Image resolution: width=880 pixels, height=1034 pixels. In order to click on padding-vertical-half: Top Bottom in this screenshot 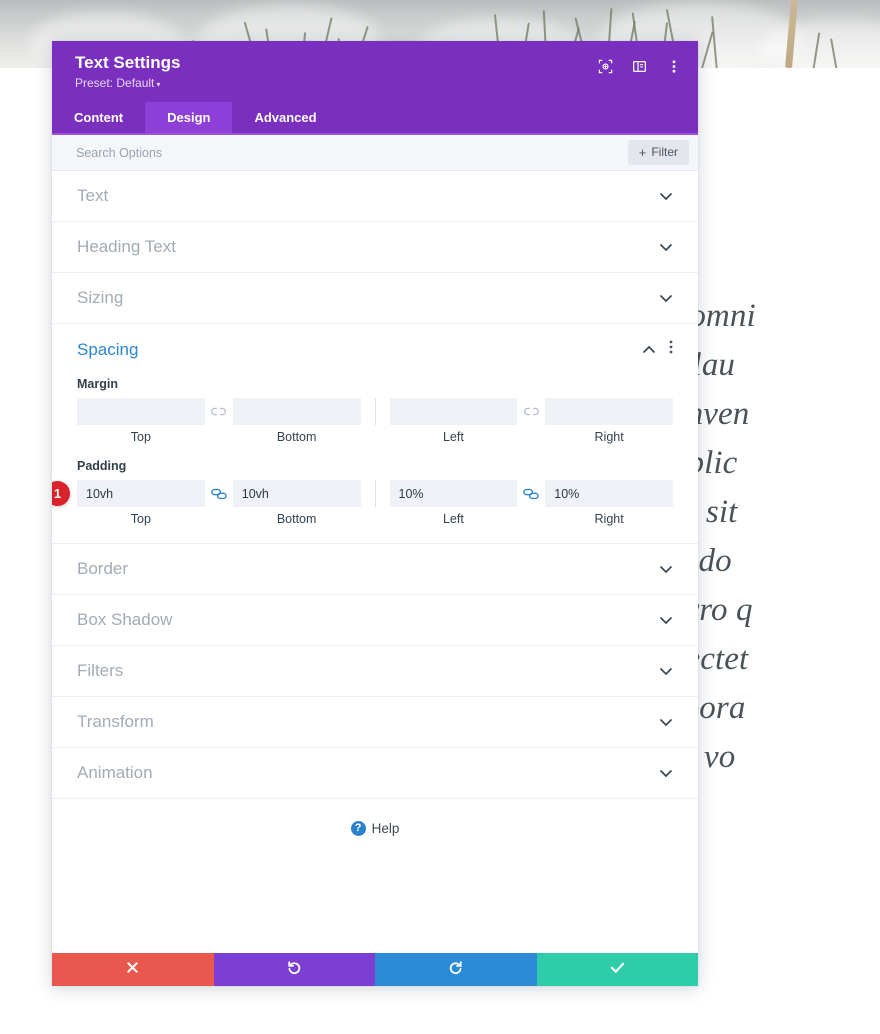, I will do `click(219, 503)`.